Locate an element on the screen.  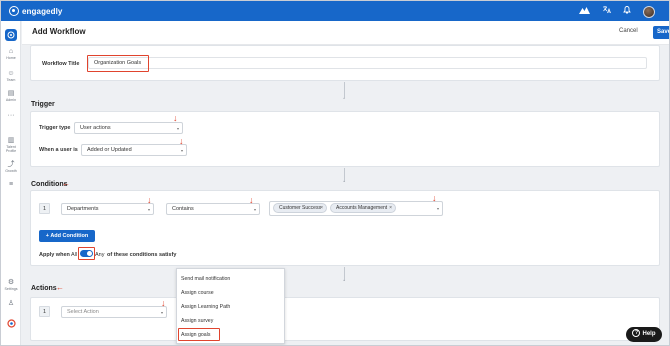
page-title: Add Workflow is located at coordinates (59, 31).